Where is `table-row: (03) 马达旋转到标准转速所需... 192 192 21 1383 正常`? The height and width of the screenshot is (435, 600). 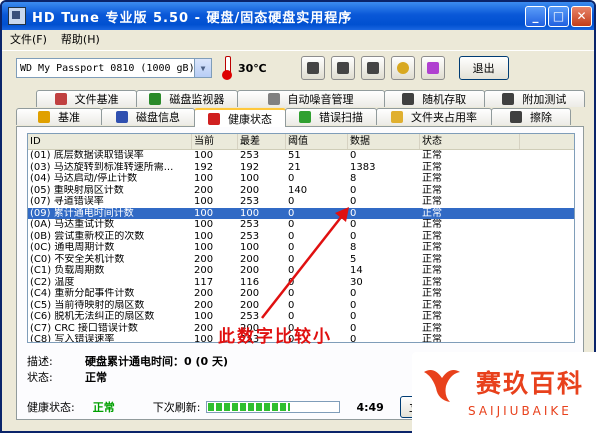
table-row: (03) 马达旋转到标准转速所需... 192 192 21 1383 正常 is located at coordinates (301, 168).